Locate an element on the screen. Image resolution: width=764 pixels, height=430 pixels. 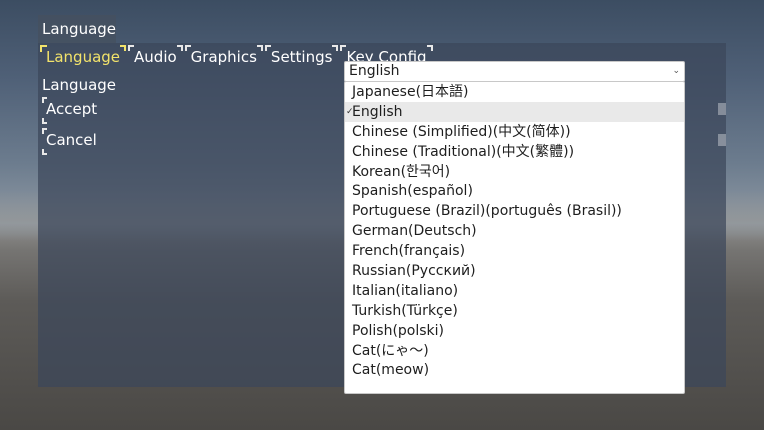
accept-button-edge is located at coordinates (722, 109).